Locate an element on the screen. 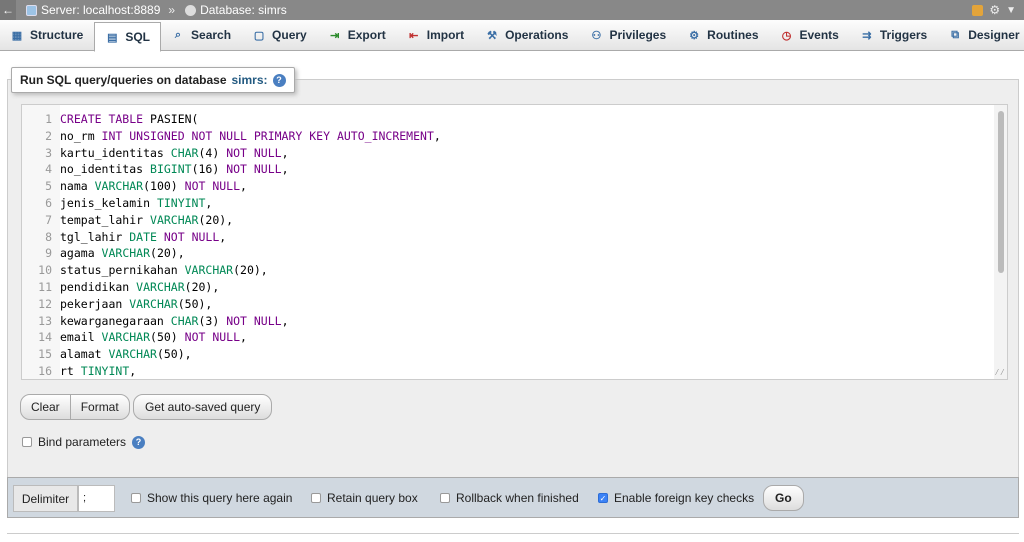 Image resolution: width=1024 pixels, height=542 pixels. tab-designer: ⧉ Designer is located at coordinates (981, 35).